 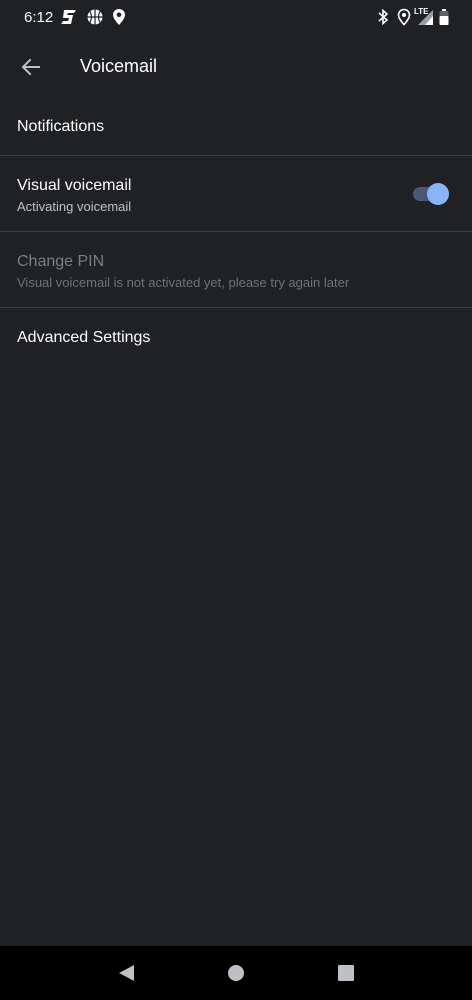 I want to click on lte-signal-icon: LTE, so click(x=424, y=16).